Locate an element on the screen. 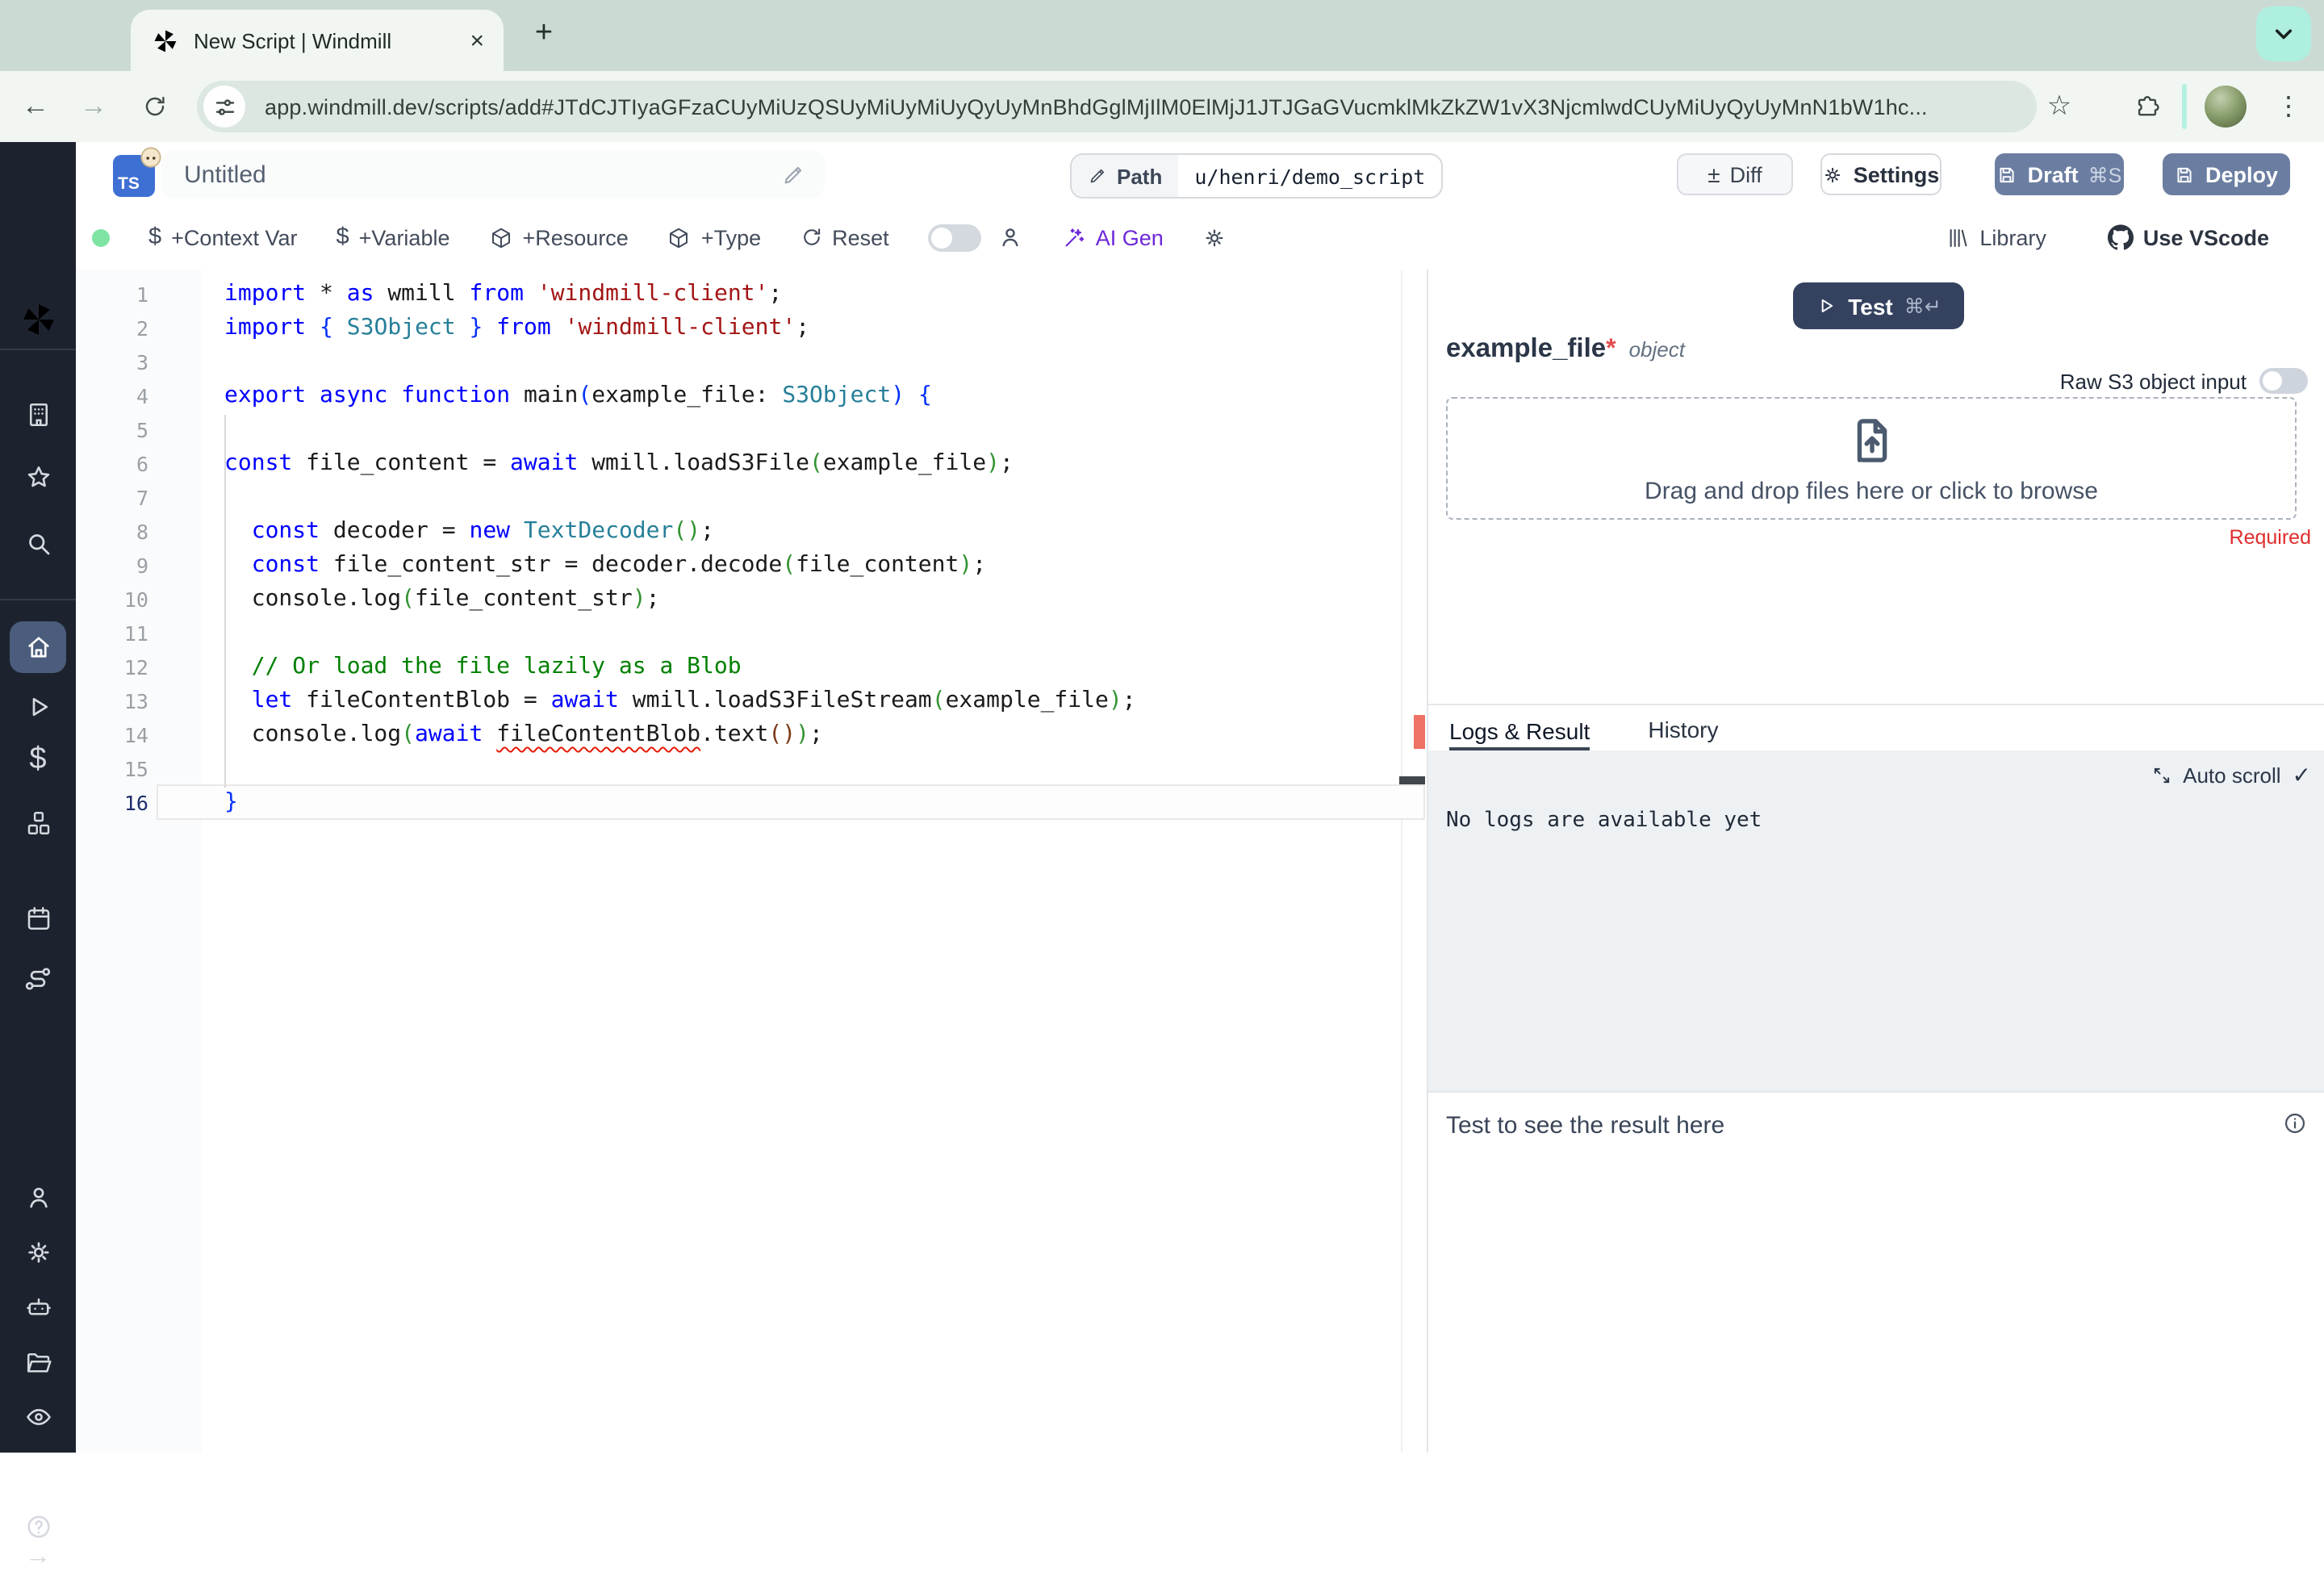 The image size is (2324, 1572). diff-label: Diff is located at coordinates (1745, 174).